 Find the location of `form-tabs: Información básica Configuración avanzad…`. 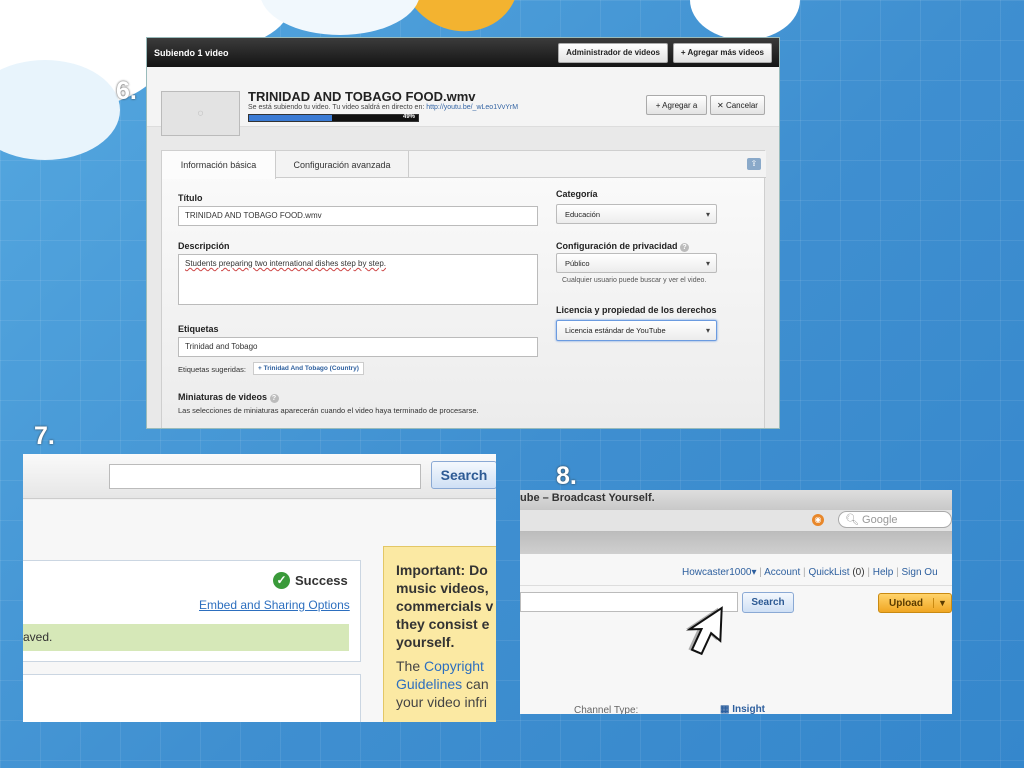

form-tabs: Información básica Configuración avanzad… is located at coordinates (464, 165).